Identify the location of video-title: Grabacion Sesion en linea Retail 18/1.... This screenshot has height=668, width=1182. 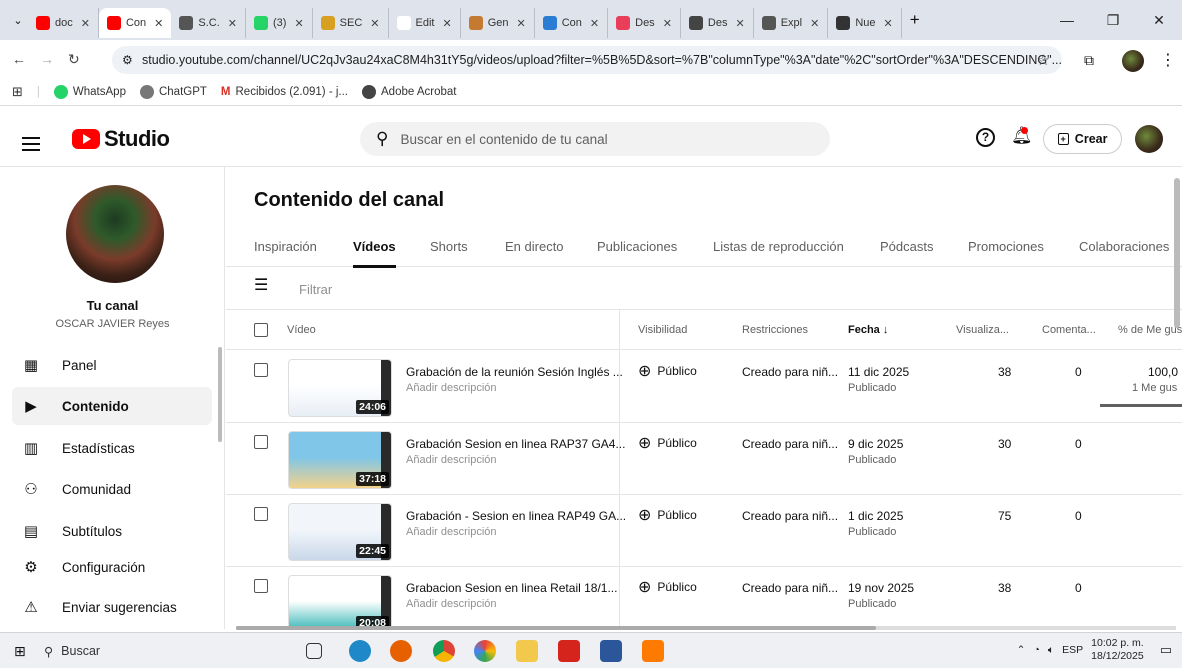
(511, 588).